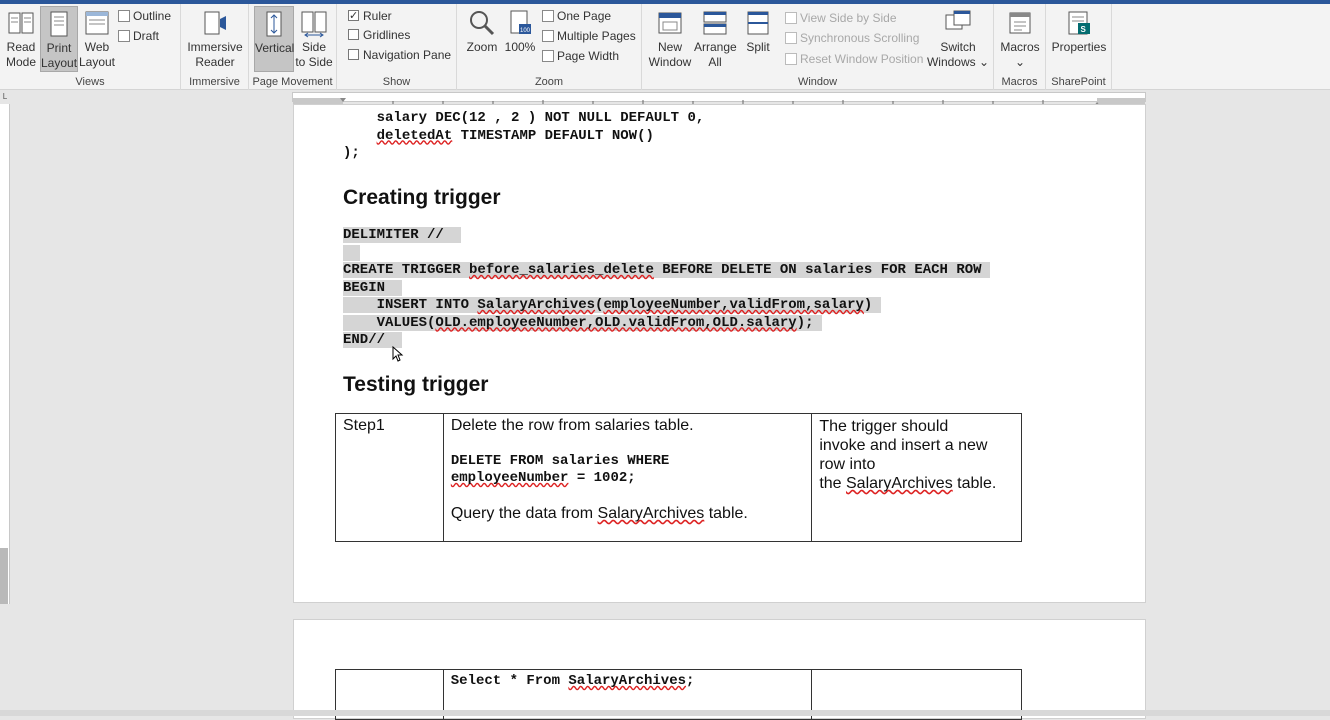  I want to click on status-bar, so click(665, 713).